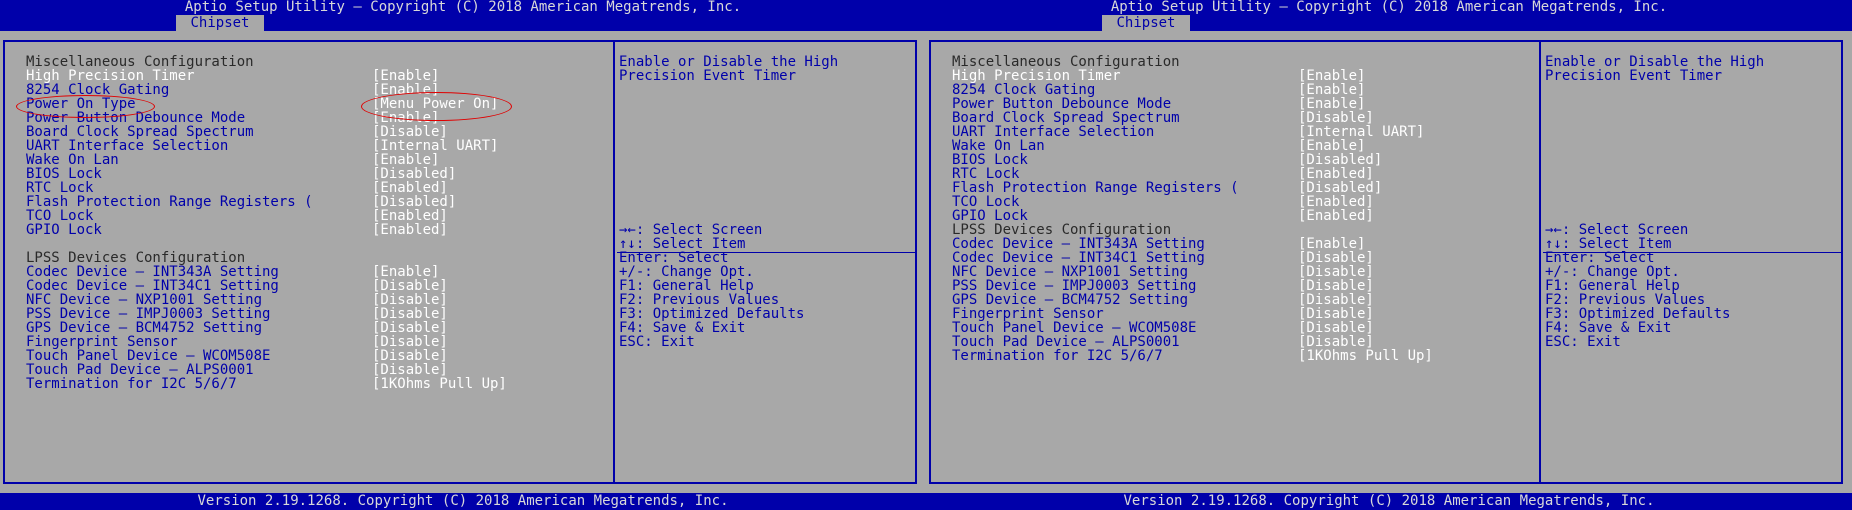 The width and height of the screenshot is (1852, 510). What do you see at coordinates (436, 106) in the screenshot?
I see `annotation-circle-value` at bounding box center [436, 106].